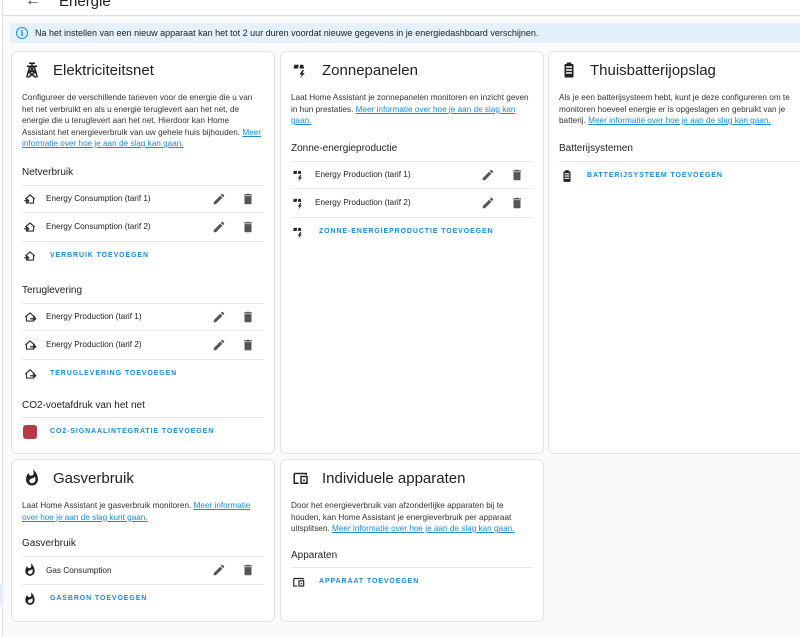 The width and height of the screenshot is (800, 637). I want to click on add-solar-button: ZONNE-ENERGIEPRODUCTIE TOEVOEGEN, so click(406, 231).